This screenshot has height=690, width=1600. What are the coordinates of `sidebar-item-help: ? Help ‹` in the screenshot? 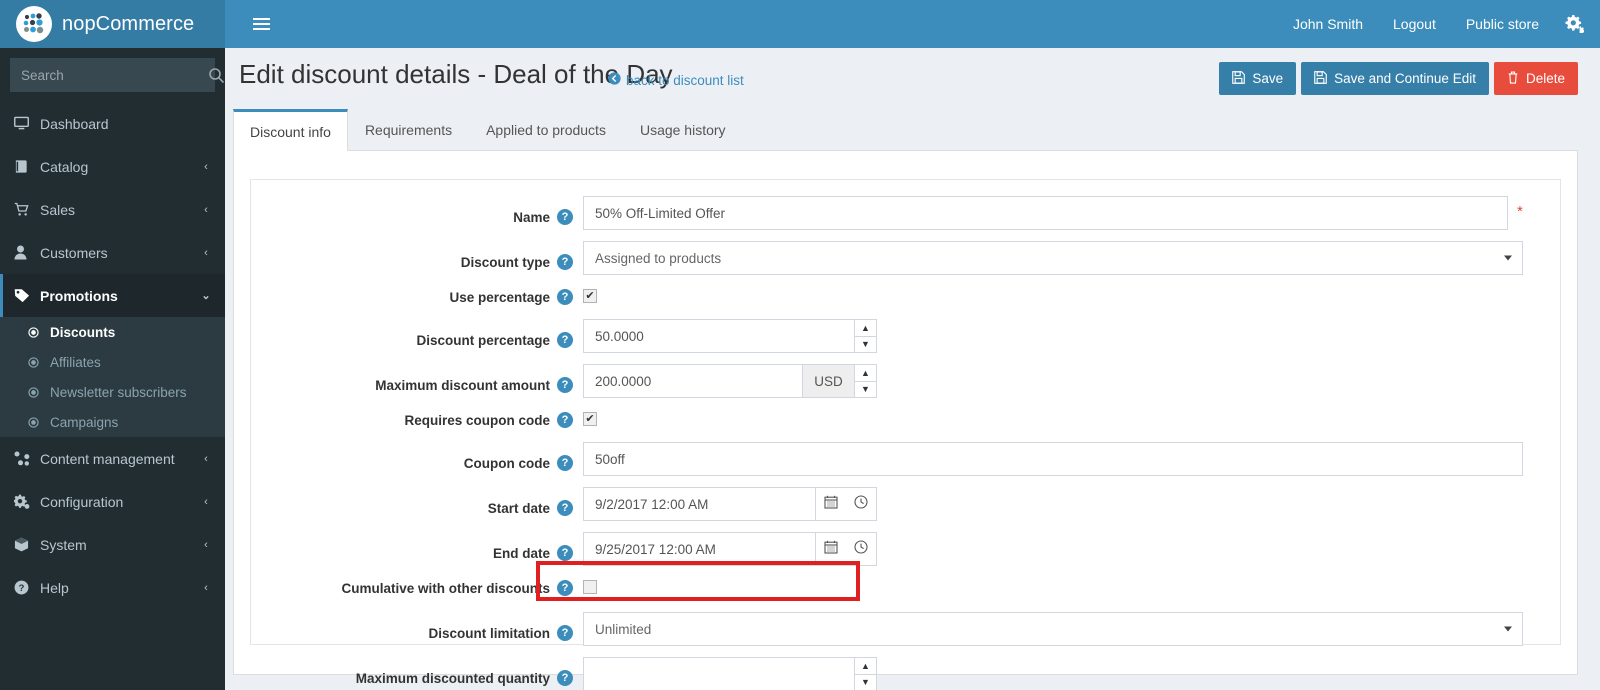 It's located at (112, 587).